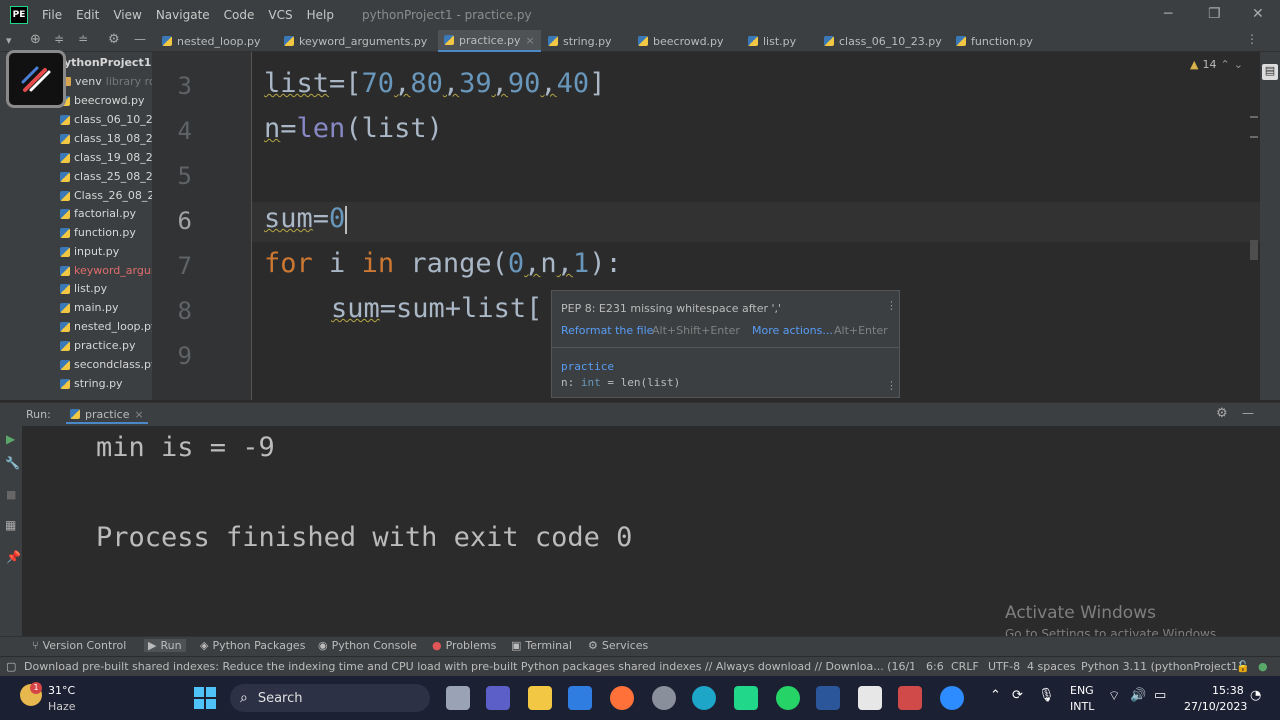 Image resolution: width=1280 pixels, height=720 pixels. What do you see at coordinates (59, 39) in the screenshot?
I see `expand-all-icon: ≑` at bounding box center [59, 39].